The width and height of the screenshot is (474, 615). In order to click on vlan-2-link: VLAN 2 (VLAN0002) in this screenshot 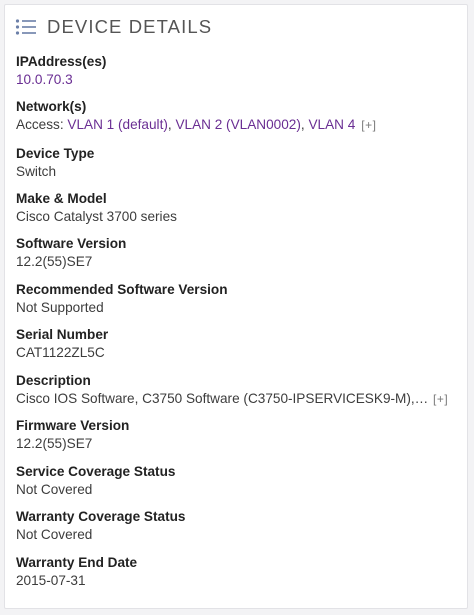, I will do `click(237, 124)`.